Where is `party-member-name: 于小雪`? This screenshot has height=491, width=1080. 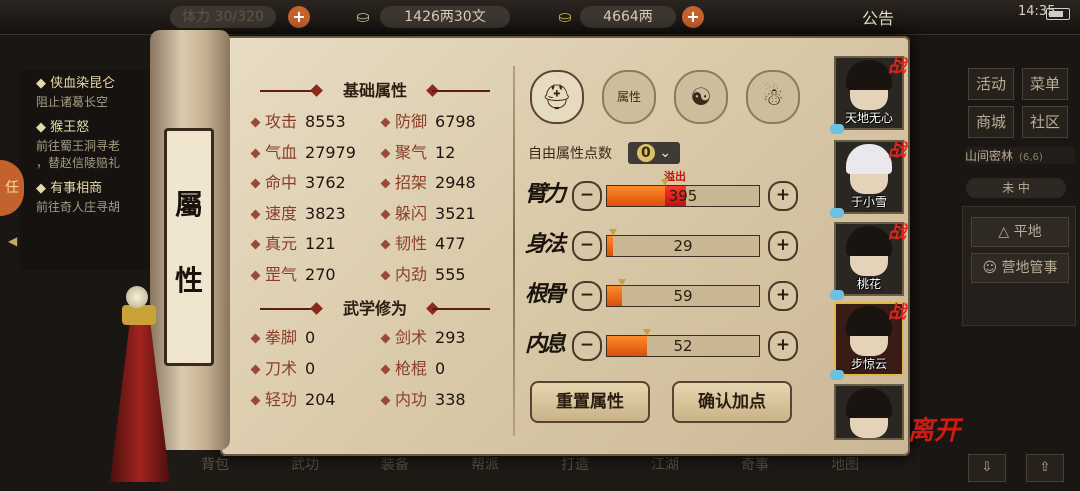
party-member-name: 于小雪 is located at coordinates (868, 202).